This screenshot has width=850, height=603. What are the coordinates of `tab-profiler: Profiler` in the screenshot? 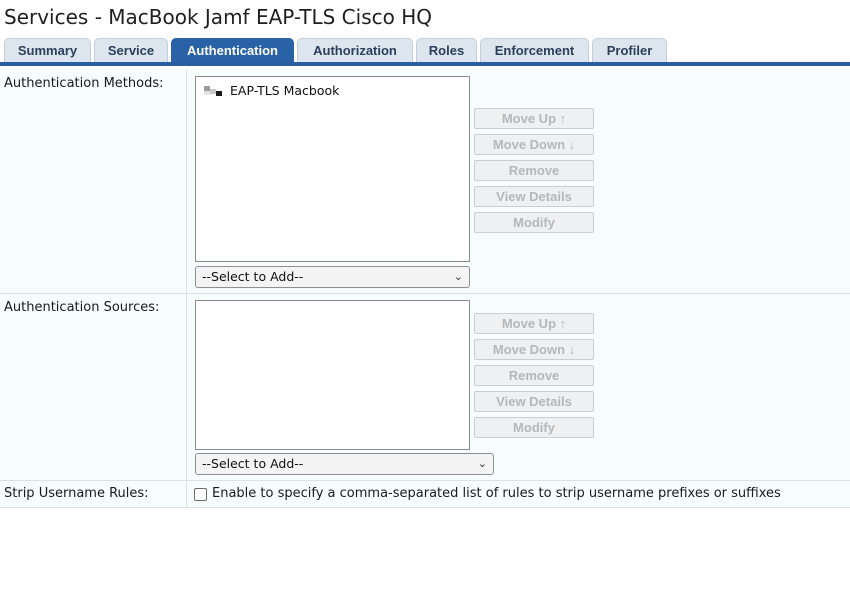 It's located at (629, 50).